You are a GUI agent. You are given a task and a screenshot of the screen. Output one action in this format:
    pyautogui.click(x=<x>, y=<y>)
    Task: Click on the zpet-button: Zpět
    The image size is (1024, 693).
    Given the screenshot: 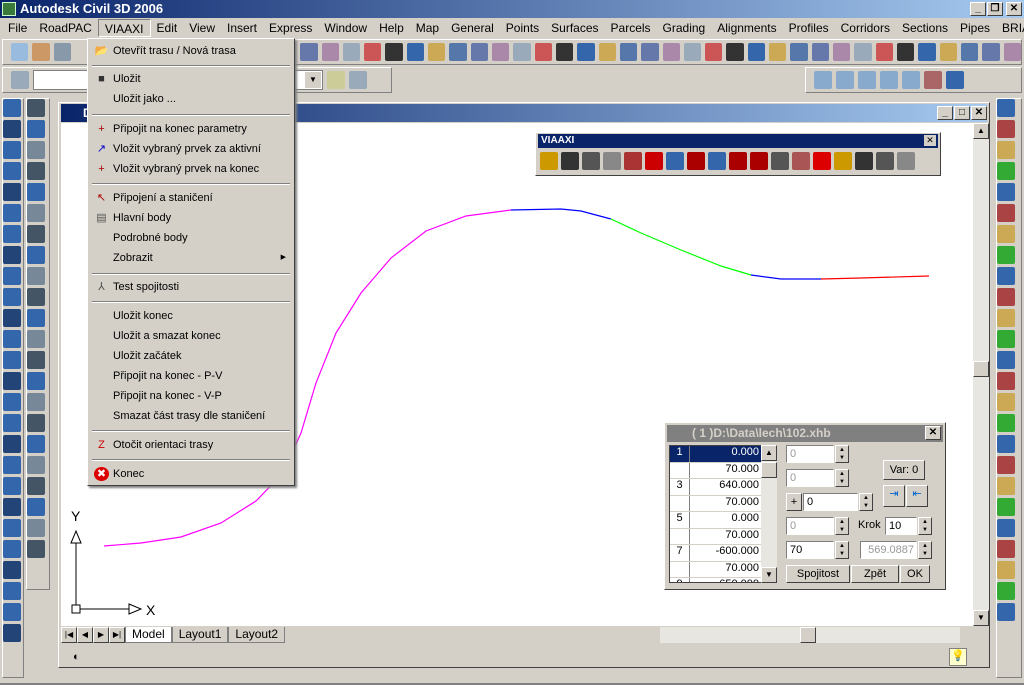 What is the action you would take?
    pyautogui.click(x=875, y=574)
    